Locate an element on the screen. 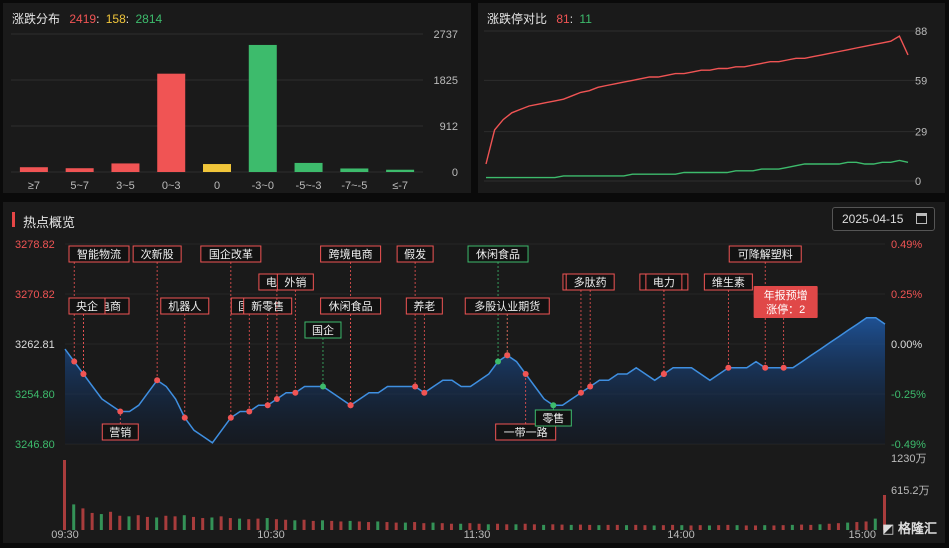 The width and height of the screenshot is (949, 548). y-left-tick-label: 3278.82 is located at coordinates (35, 245).